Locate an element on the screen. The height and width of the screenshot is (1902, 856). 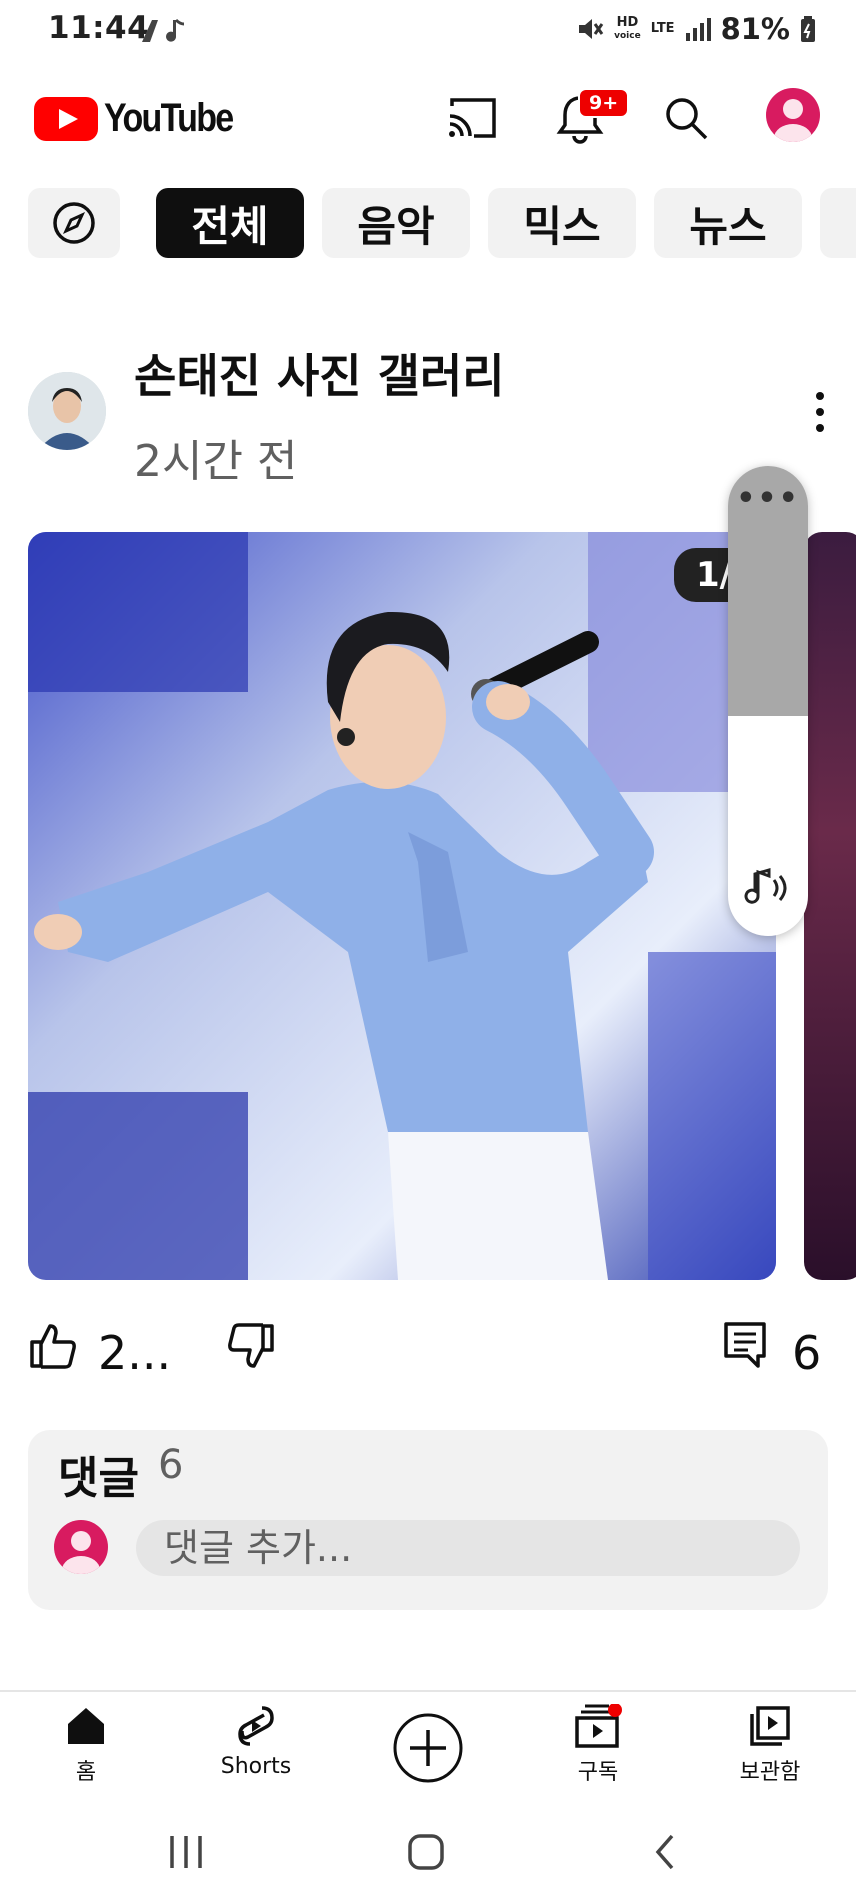
account-avatar is located at coordinates (793, 115).